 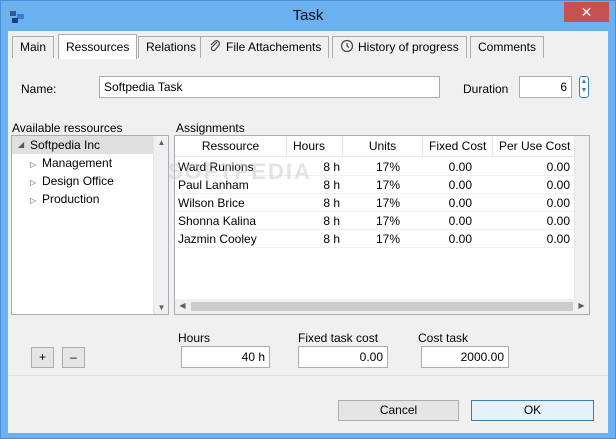 I want to click on tab-label: History of progress, so click(x=408, y=47).